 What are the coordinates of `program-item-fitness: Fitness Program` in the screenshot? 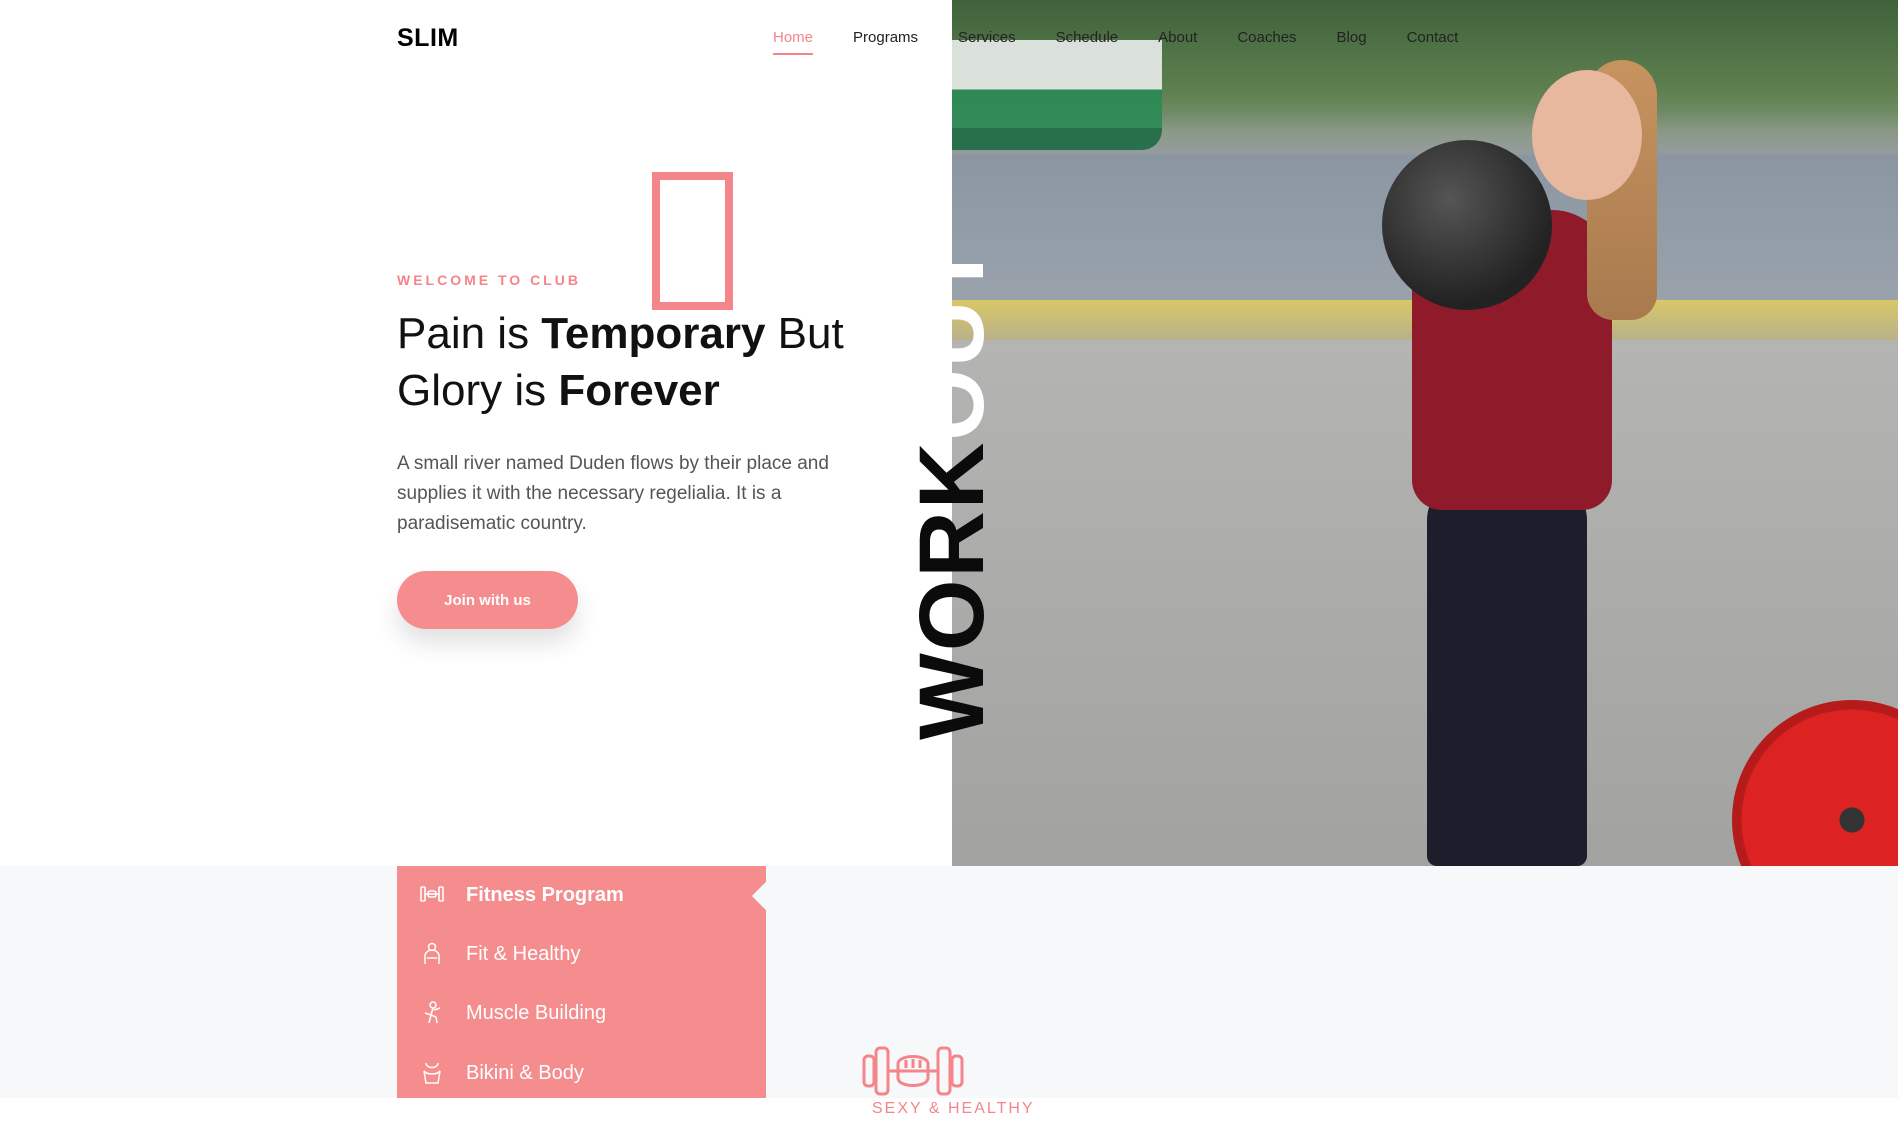 It's located at (522, 895).